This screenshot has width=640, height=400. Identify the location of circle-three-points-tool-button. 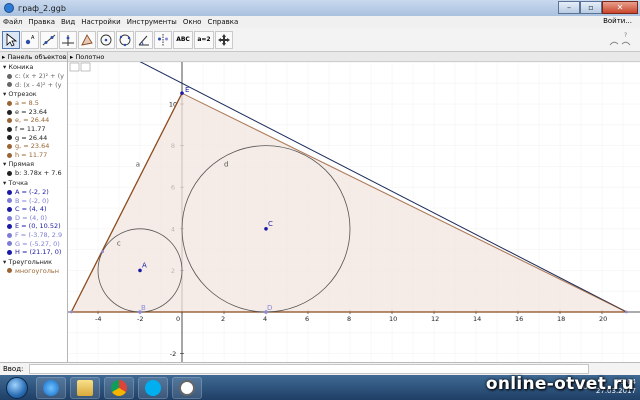
(125, 39).